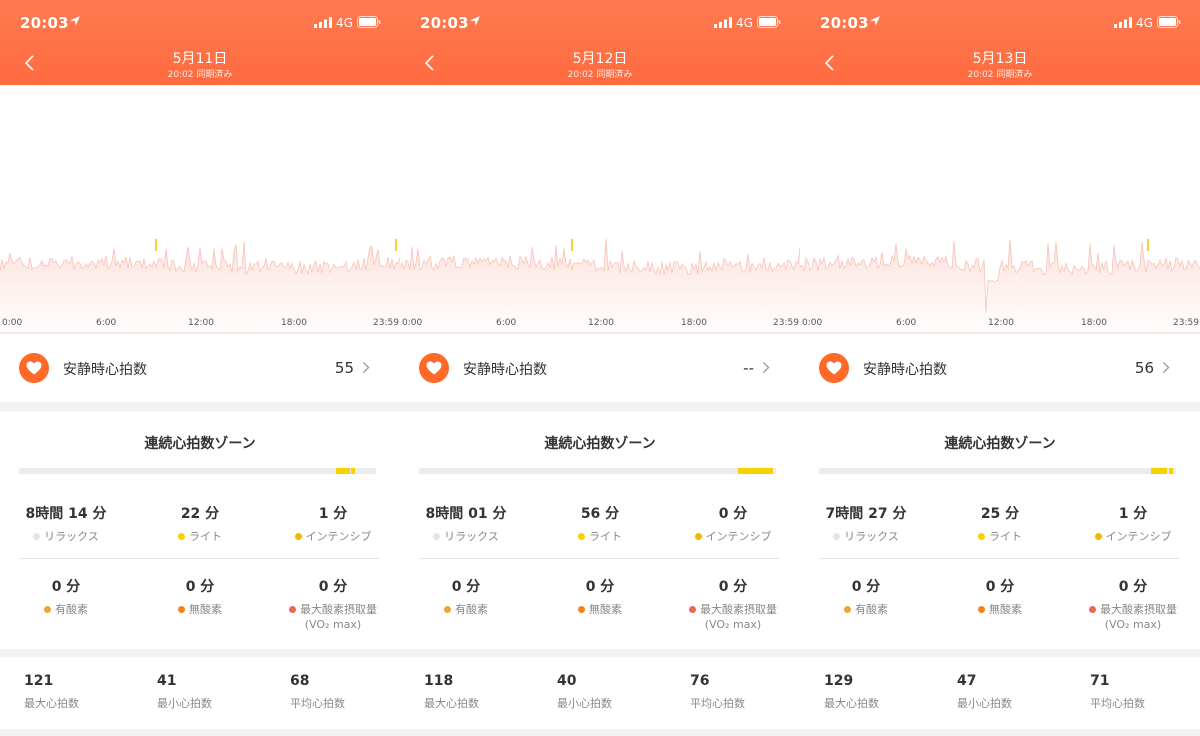 This screenshot has height=736, width=1200. I want to click on stat-value: 118, so click(439, 681).